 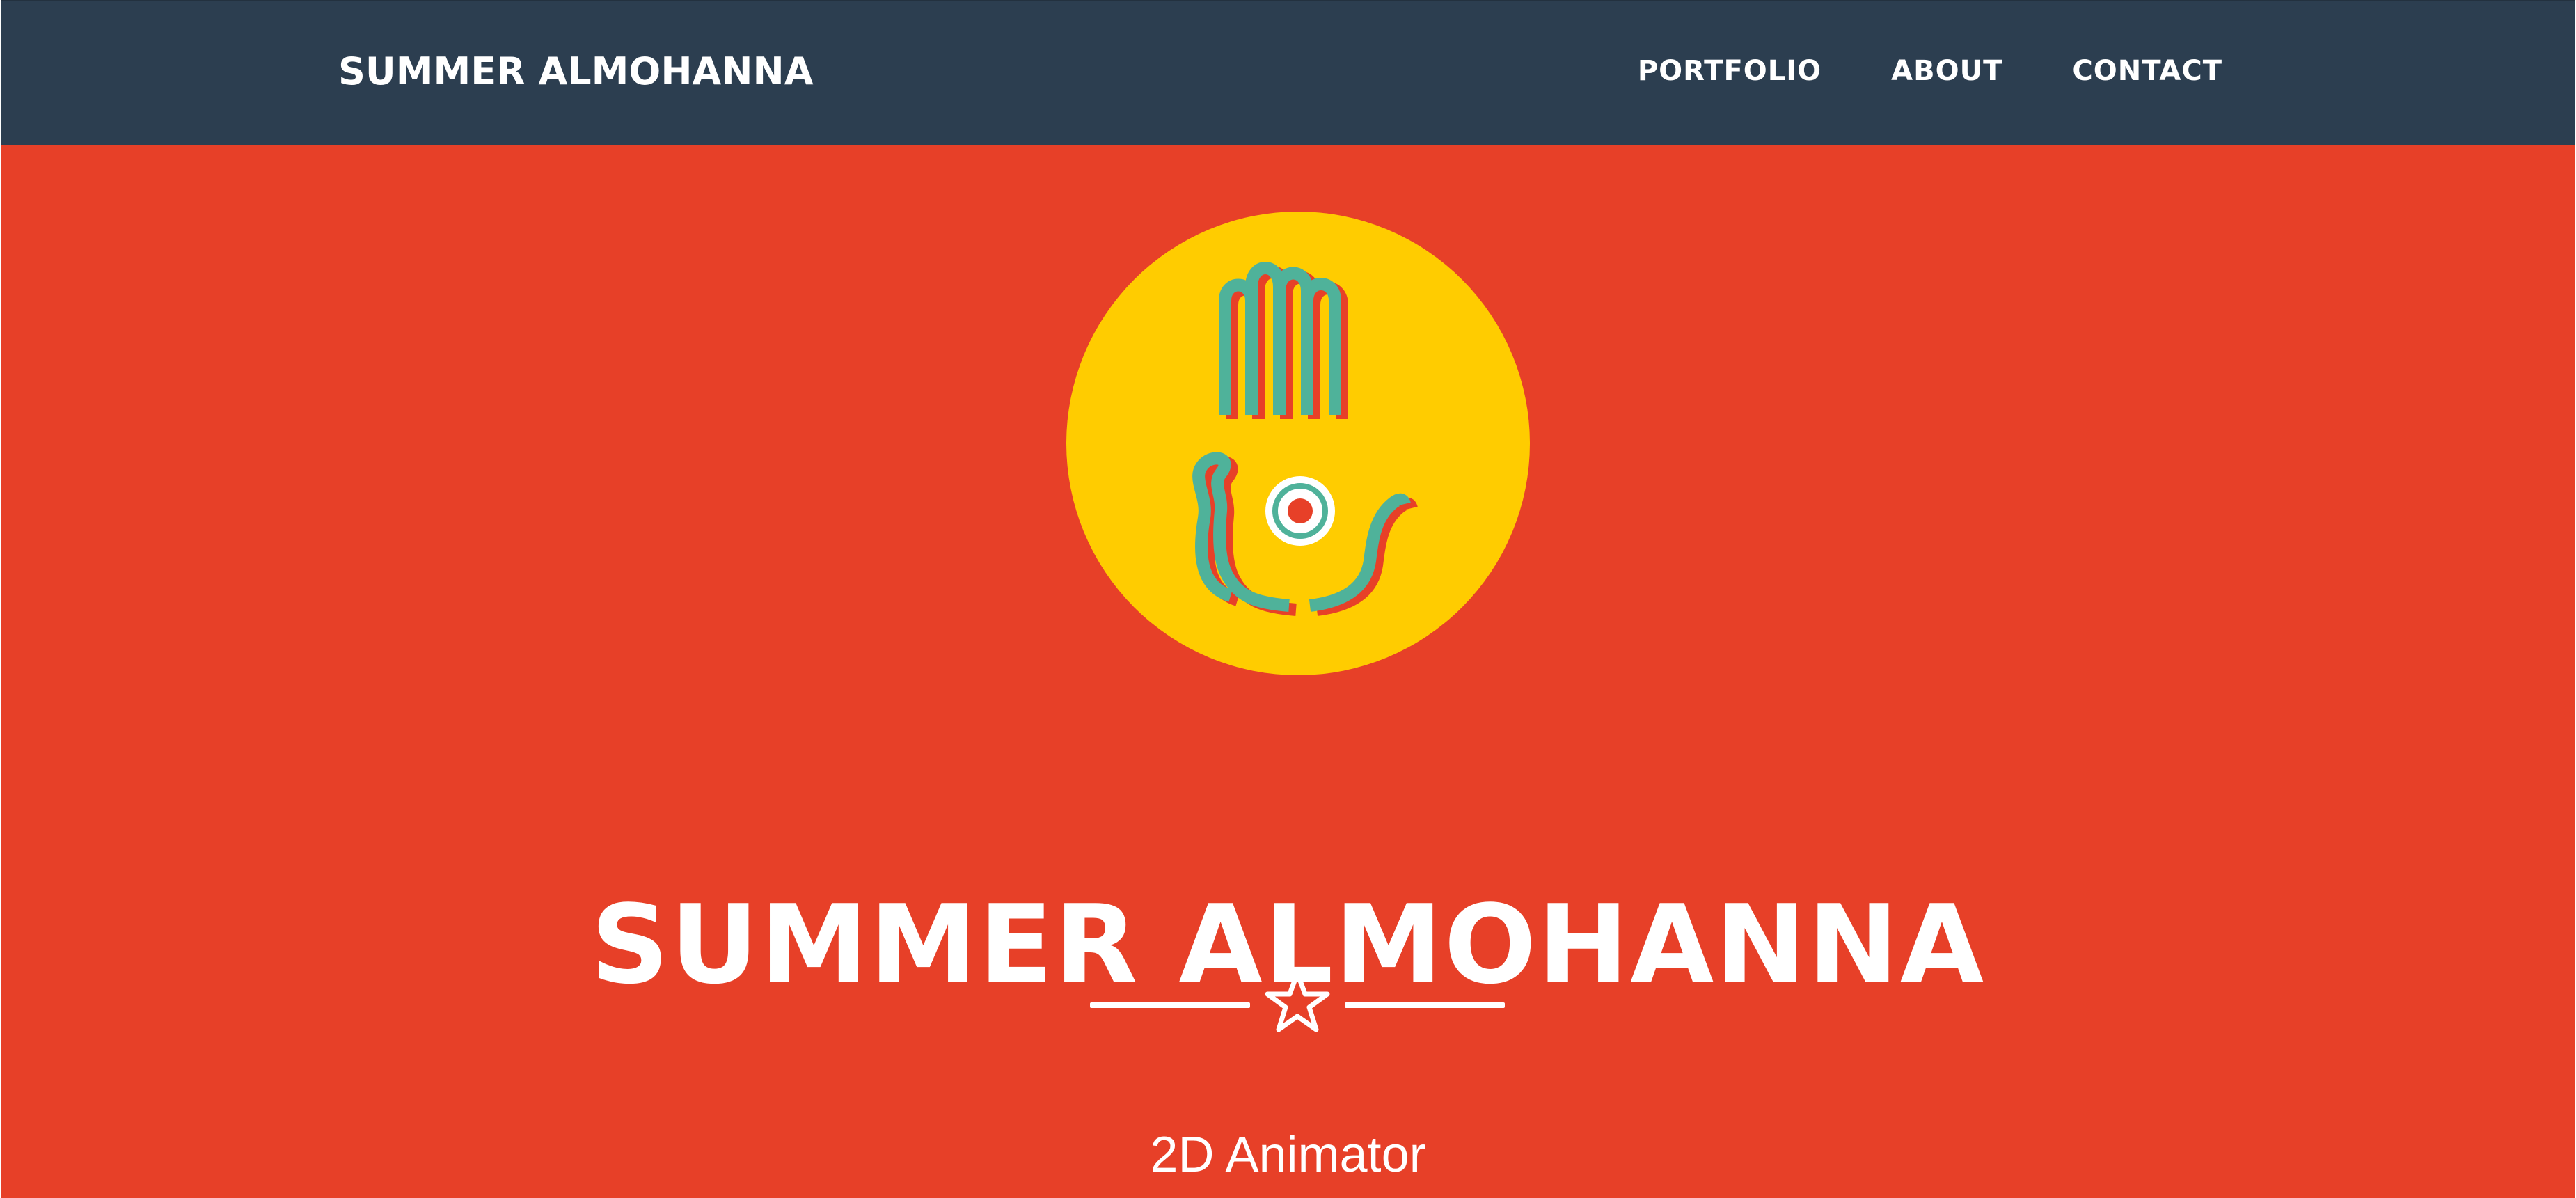 What do you see at coordinates (1170, 1005) in the screenshot?
I see `divider-line-left` at bounding box center [1170, 1005].